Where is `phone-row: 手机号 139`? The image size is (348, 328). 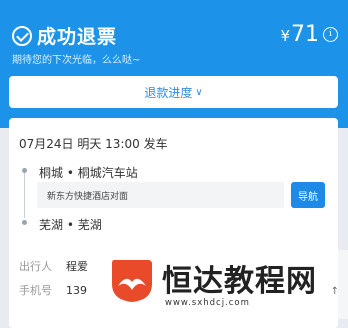 phone-row: 手机号 139 is located at coordinates (53, 290).